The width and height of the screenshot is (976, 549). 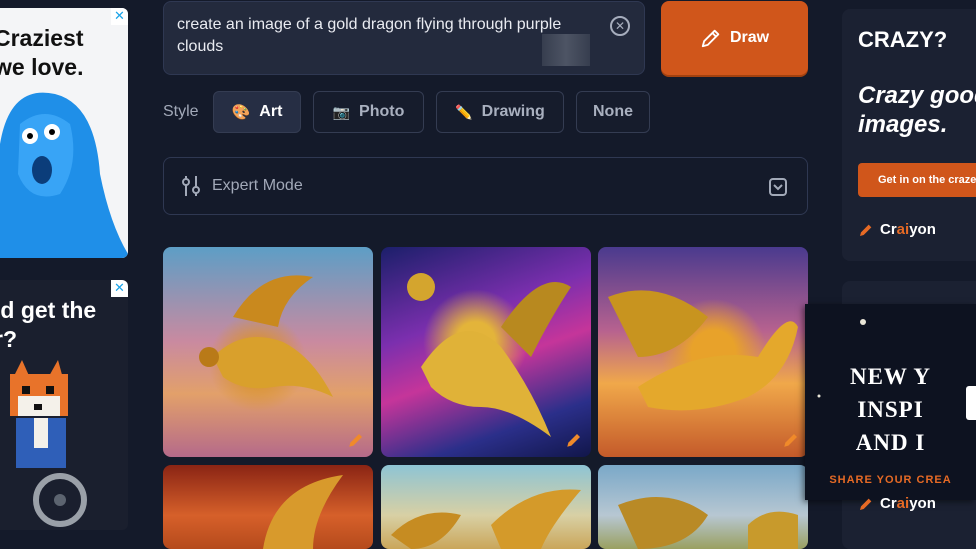 I want to click on ad-banner-bottom: ✕ ld get the r?, so click(x=64, y=405).